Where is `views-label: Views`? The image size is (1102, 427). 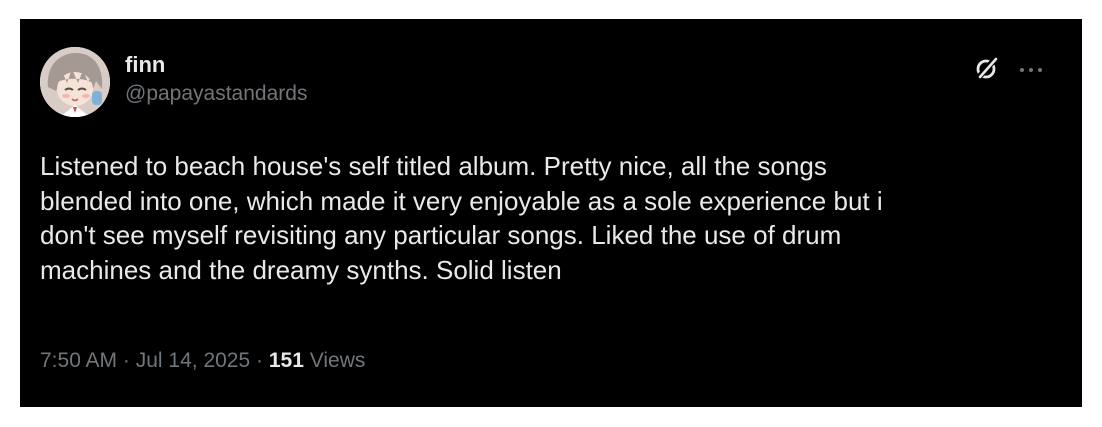
views-label: Views is located at coordinates (334, 360).